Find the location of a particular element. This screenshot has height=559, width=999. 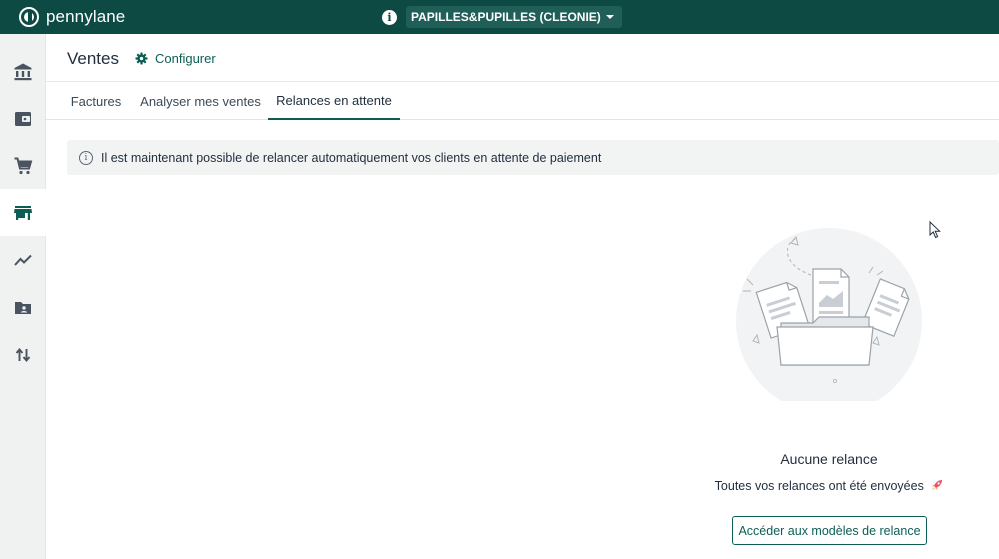

company-select-button: PAPILLES&PUPILLES (CLEONIE) is located at coordinates (514, 17).